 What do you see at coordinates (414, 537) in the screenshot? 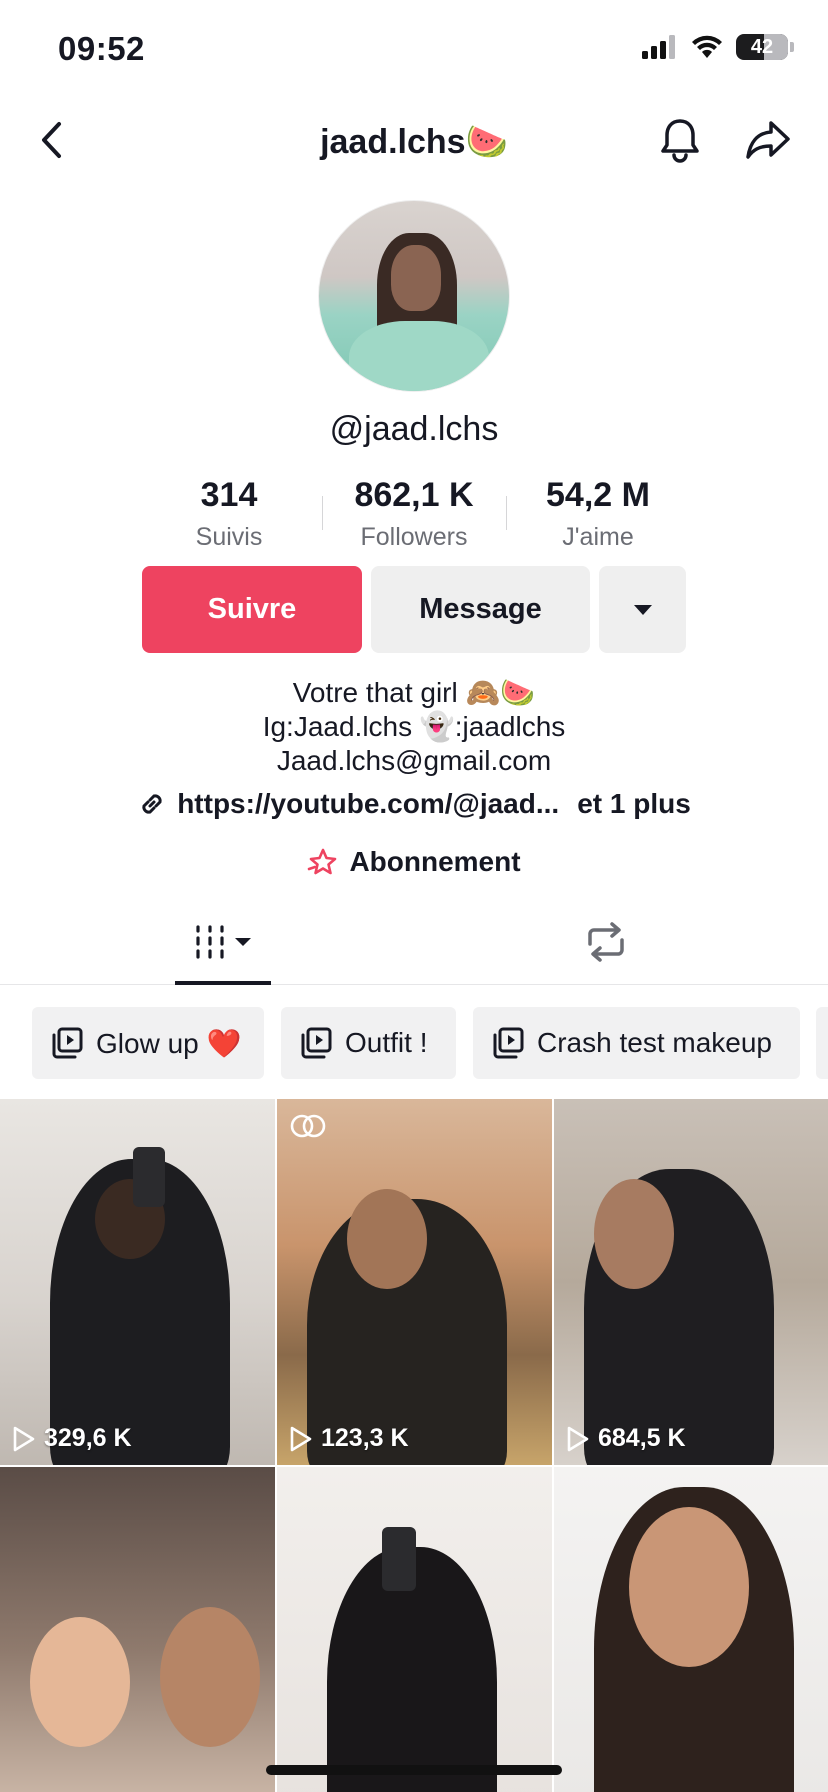
I see `stat-label: Followers` at bounding box center [414, 537].